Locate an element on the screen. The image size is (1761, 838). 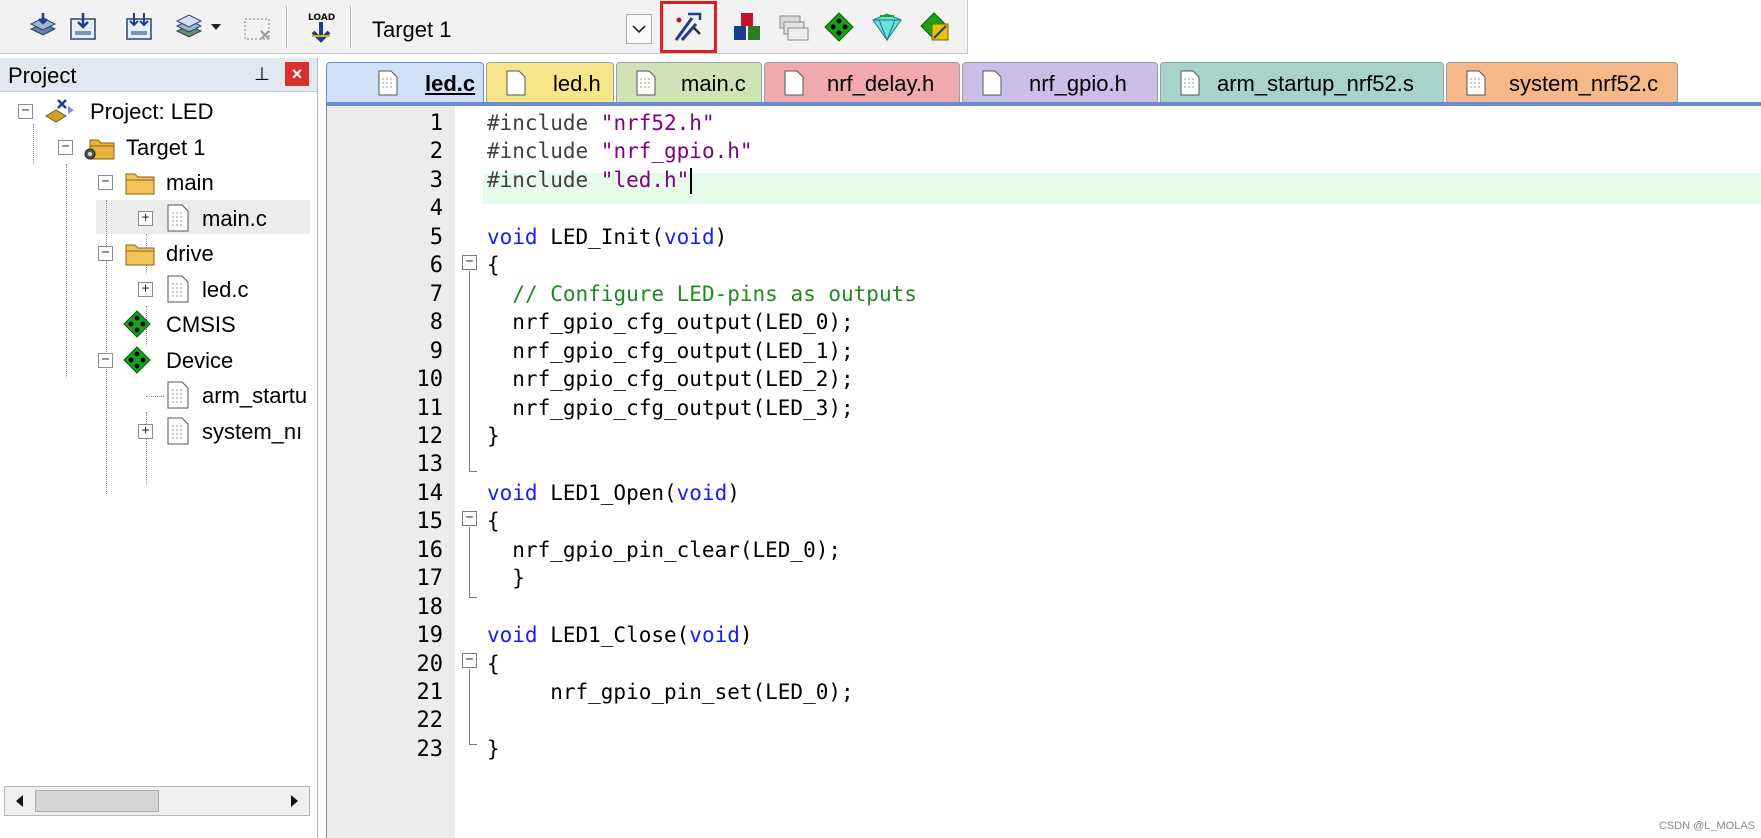
tab-main-c: main.c is located at coordinates (689, 82).